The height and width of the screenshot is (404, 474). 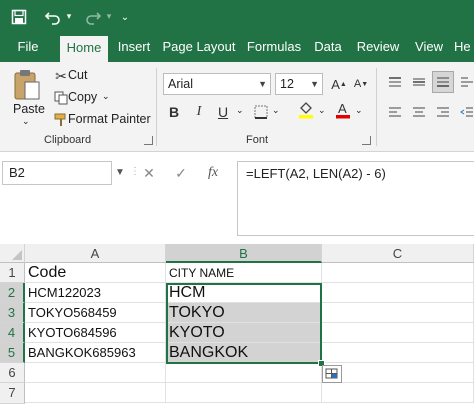 I want to click on font-launcher-icon, so click(x=366, y=140).